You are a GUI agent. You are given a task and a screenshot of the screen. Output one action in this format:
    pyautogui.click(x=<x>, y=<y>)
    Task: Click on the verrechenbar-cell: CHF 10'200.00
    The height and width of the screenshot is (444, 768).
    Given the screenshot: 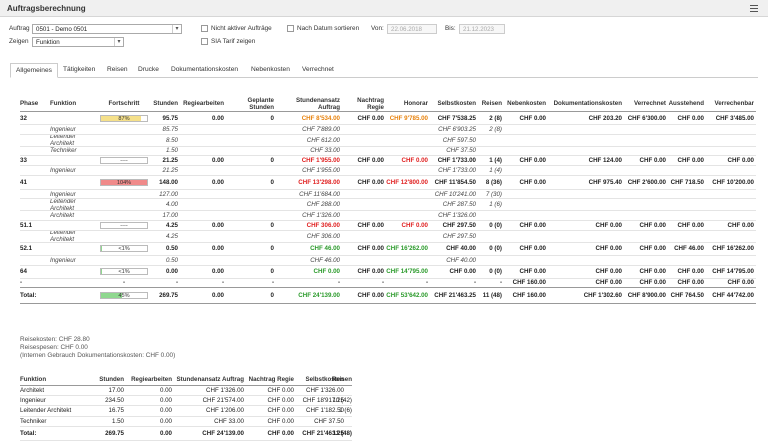 What is the action you would take?
    pyautogui.click(x=733, y=182)
    